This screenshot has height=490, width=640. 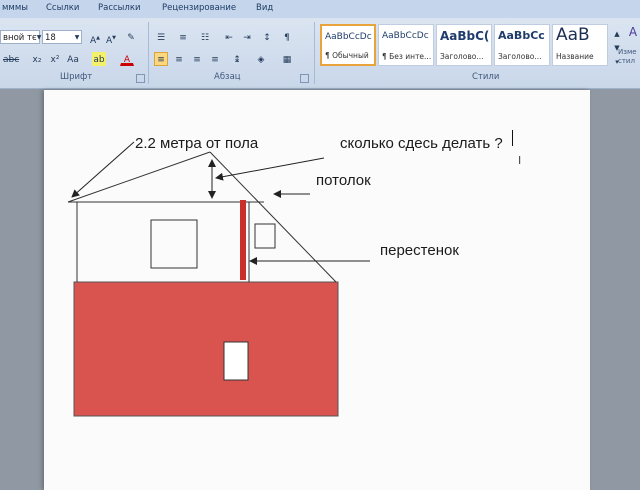 What do you see at coordinates (247, 37) in the screenshot?
I see `increase-indent-icon: ⇥` at bounding box center [247, 37].